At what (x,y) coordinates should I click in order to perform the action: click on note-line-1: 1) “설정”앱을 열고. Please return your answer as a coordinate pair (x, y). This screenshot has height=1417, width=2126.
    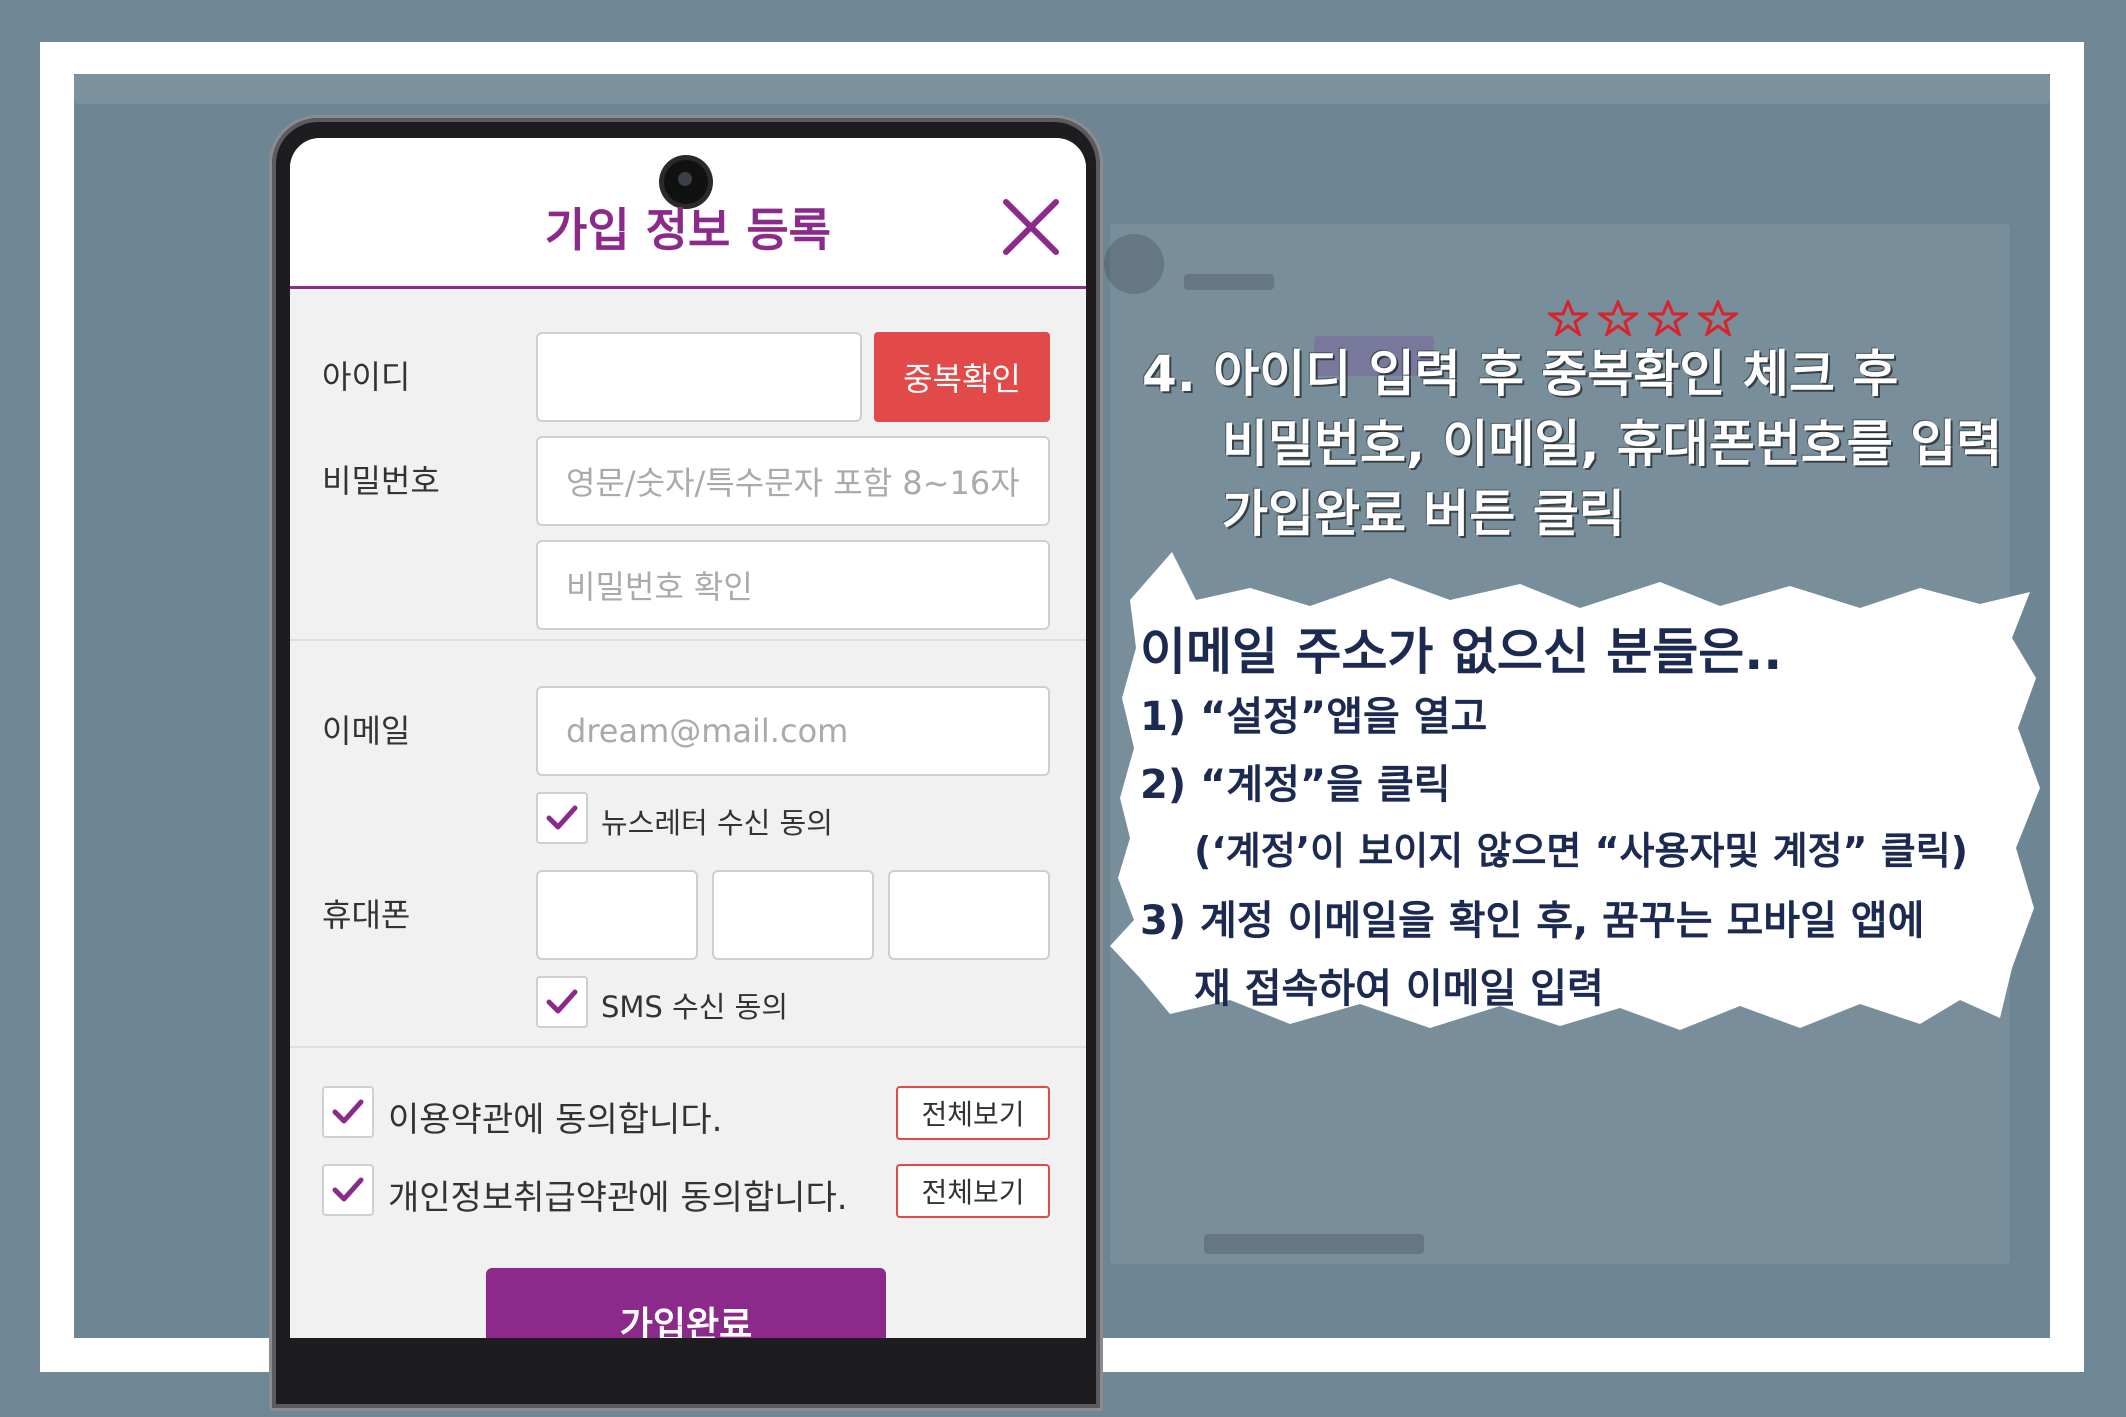
    Looking at the image, I should click on (1314, 717).